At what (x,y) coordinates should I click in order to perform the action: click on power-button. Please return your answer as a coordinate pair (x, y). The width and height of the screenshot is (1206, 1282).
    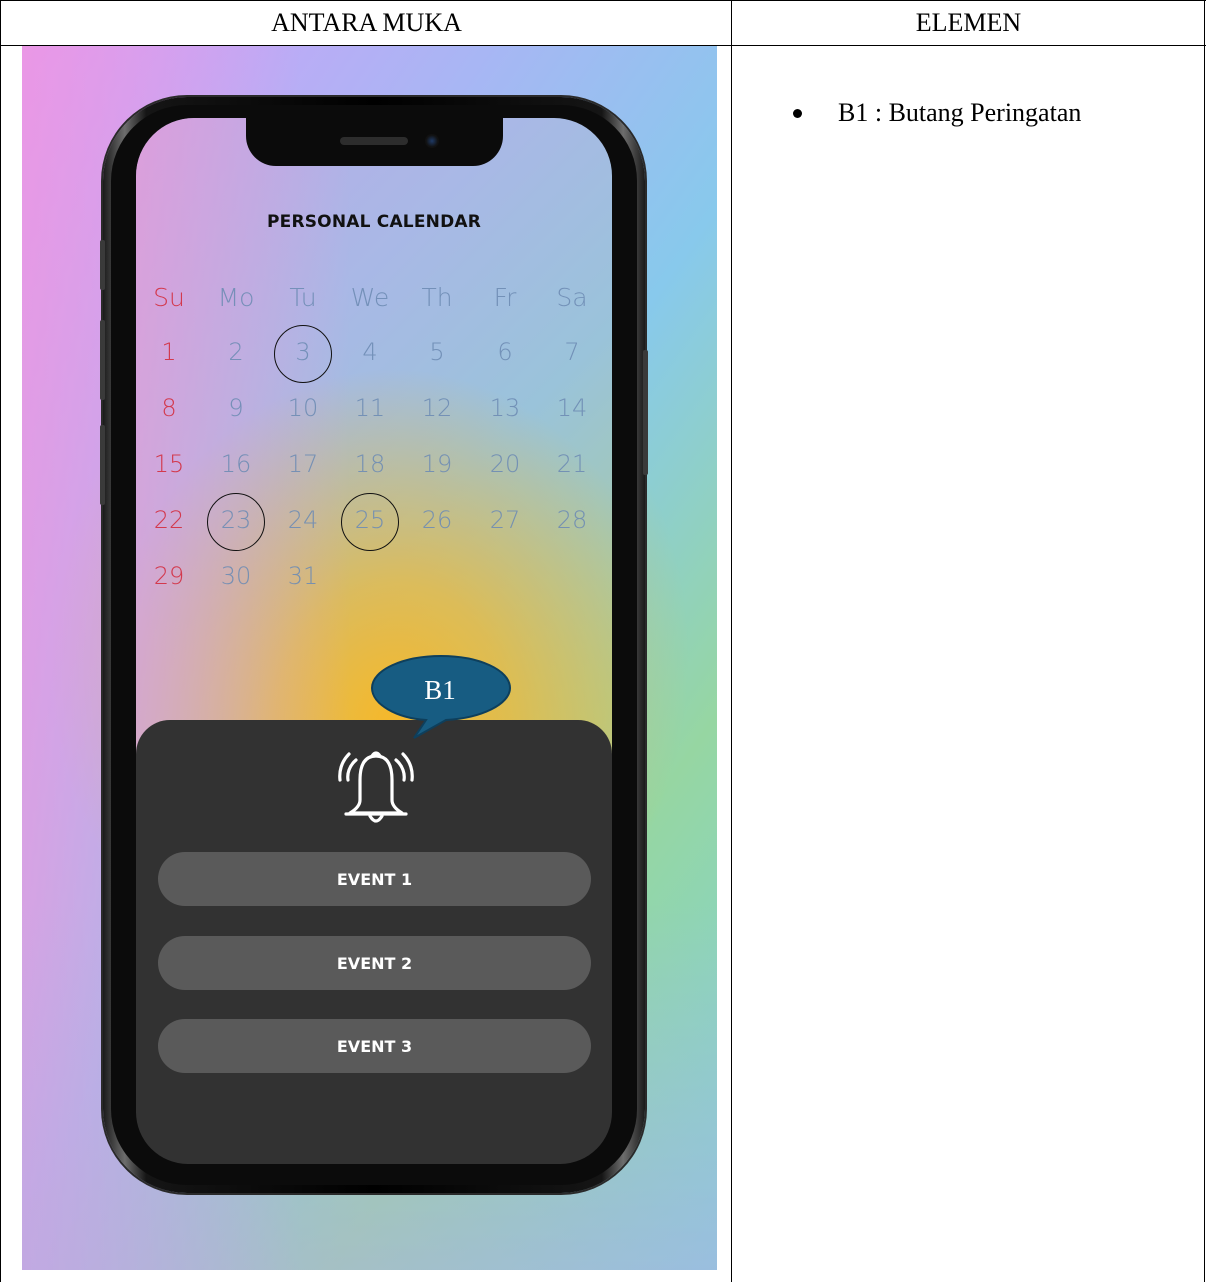
    Looking at the image, I should click on (645, 412).